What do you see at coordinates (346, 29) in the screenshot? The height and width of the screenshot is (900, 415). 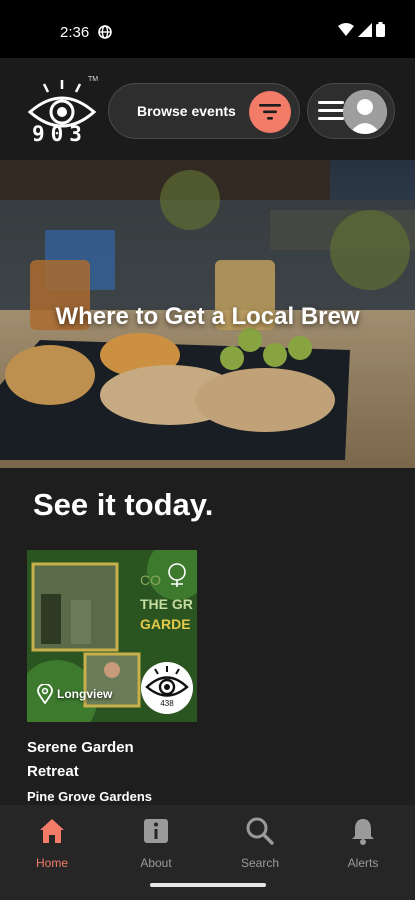 I see `wifi-icon` at bounding box center [346, 29].